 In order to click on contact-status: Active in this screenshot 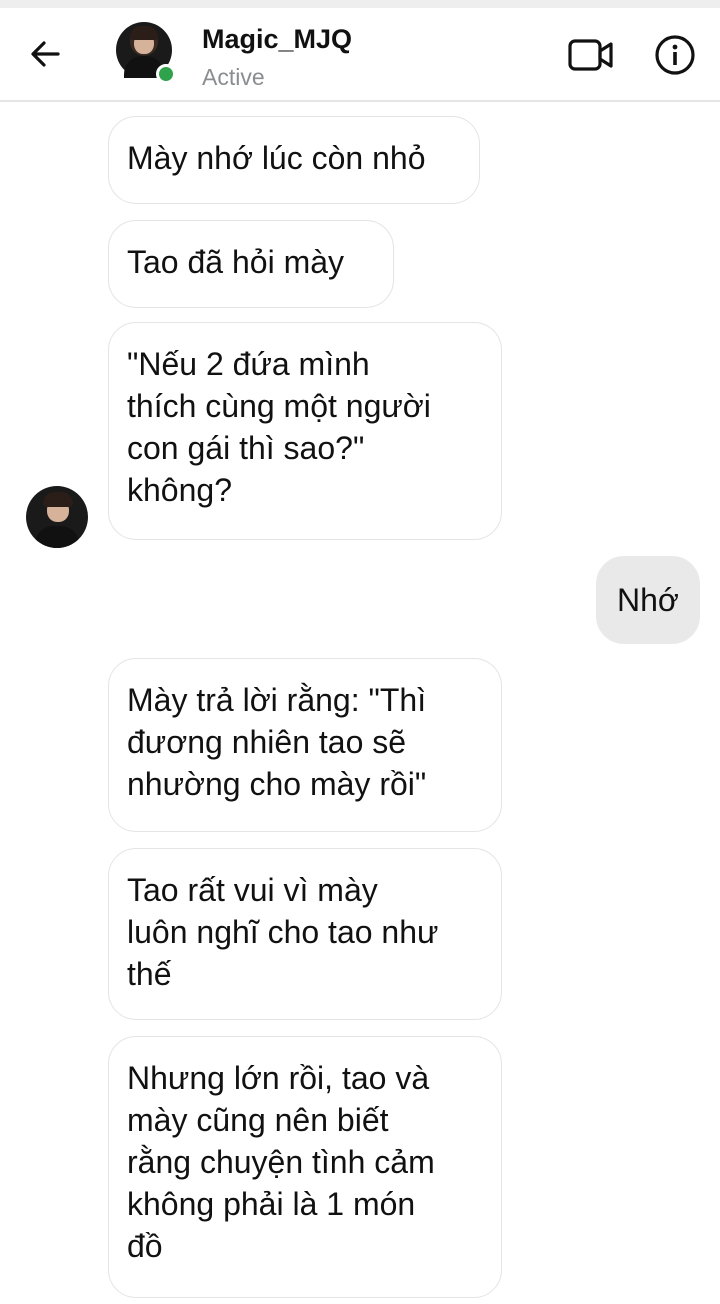, I will do `click(233, 77)`.